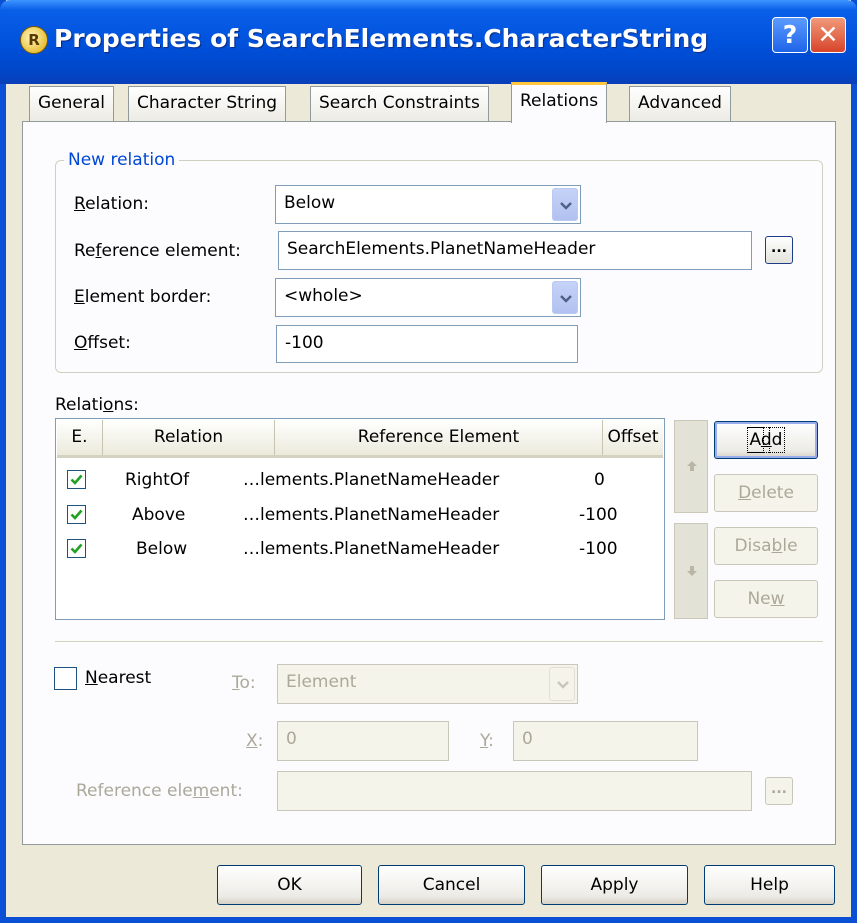 Image resolution: width=857 pixels, height=923 pixels. Describe the element at coordinates (599, 480) in the screenshot. I see `row-offset: 0` at that location.